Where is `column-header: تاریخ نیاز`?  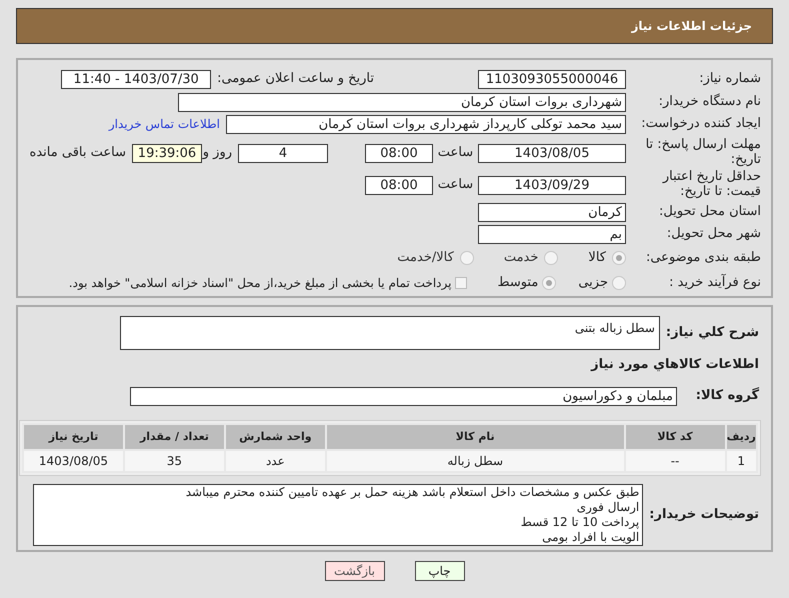
column-header: تاریخ نیاز is located at coordinates (73, 437).